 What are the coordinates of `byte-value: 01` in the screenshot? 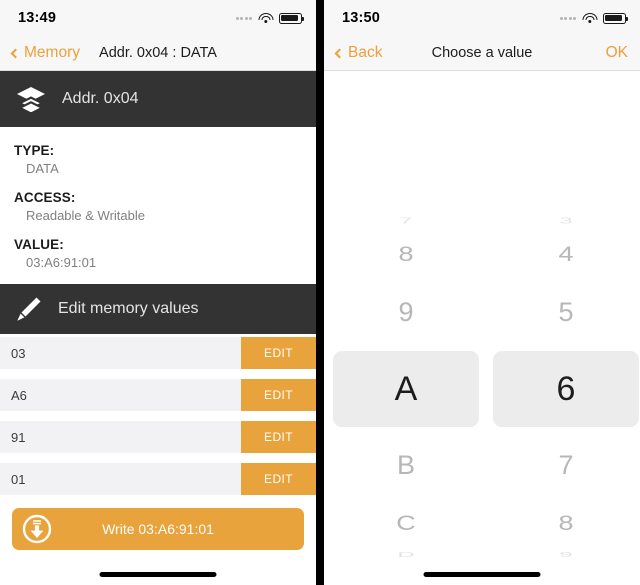 It's located at (18, 479).